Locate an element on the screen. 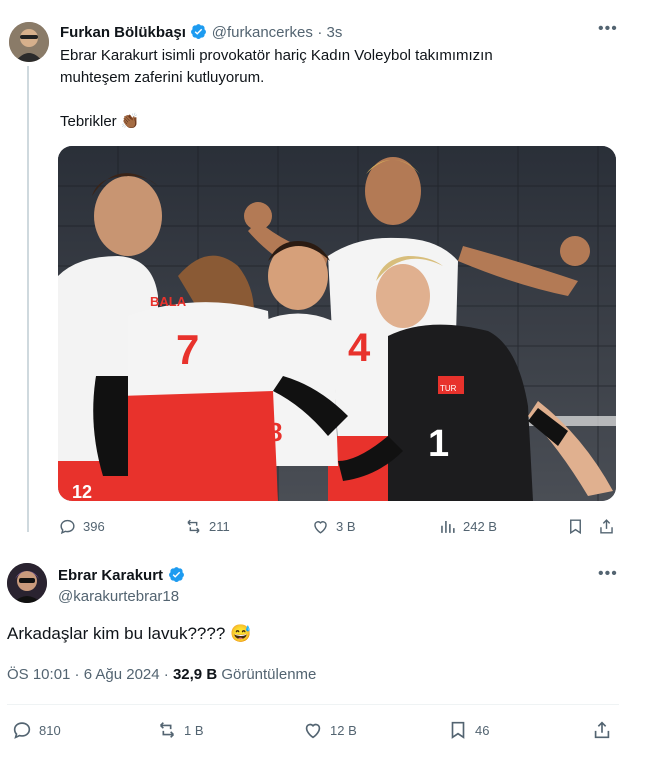  author-name: Ebrar Karakurt is located at coordinates (110, 575).